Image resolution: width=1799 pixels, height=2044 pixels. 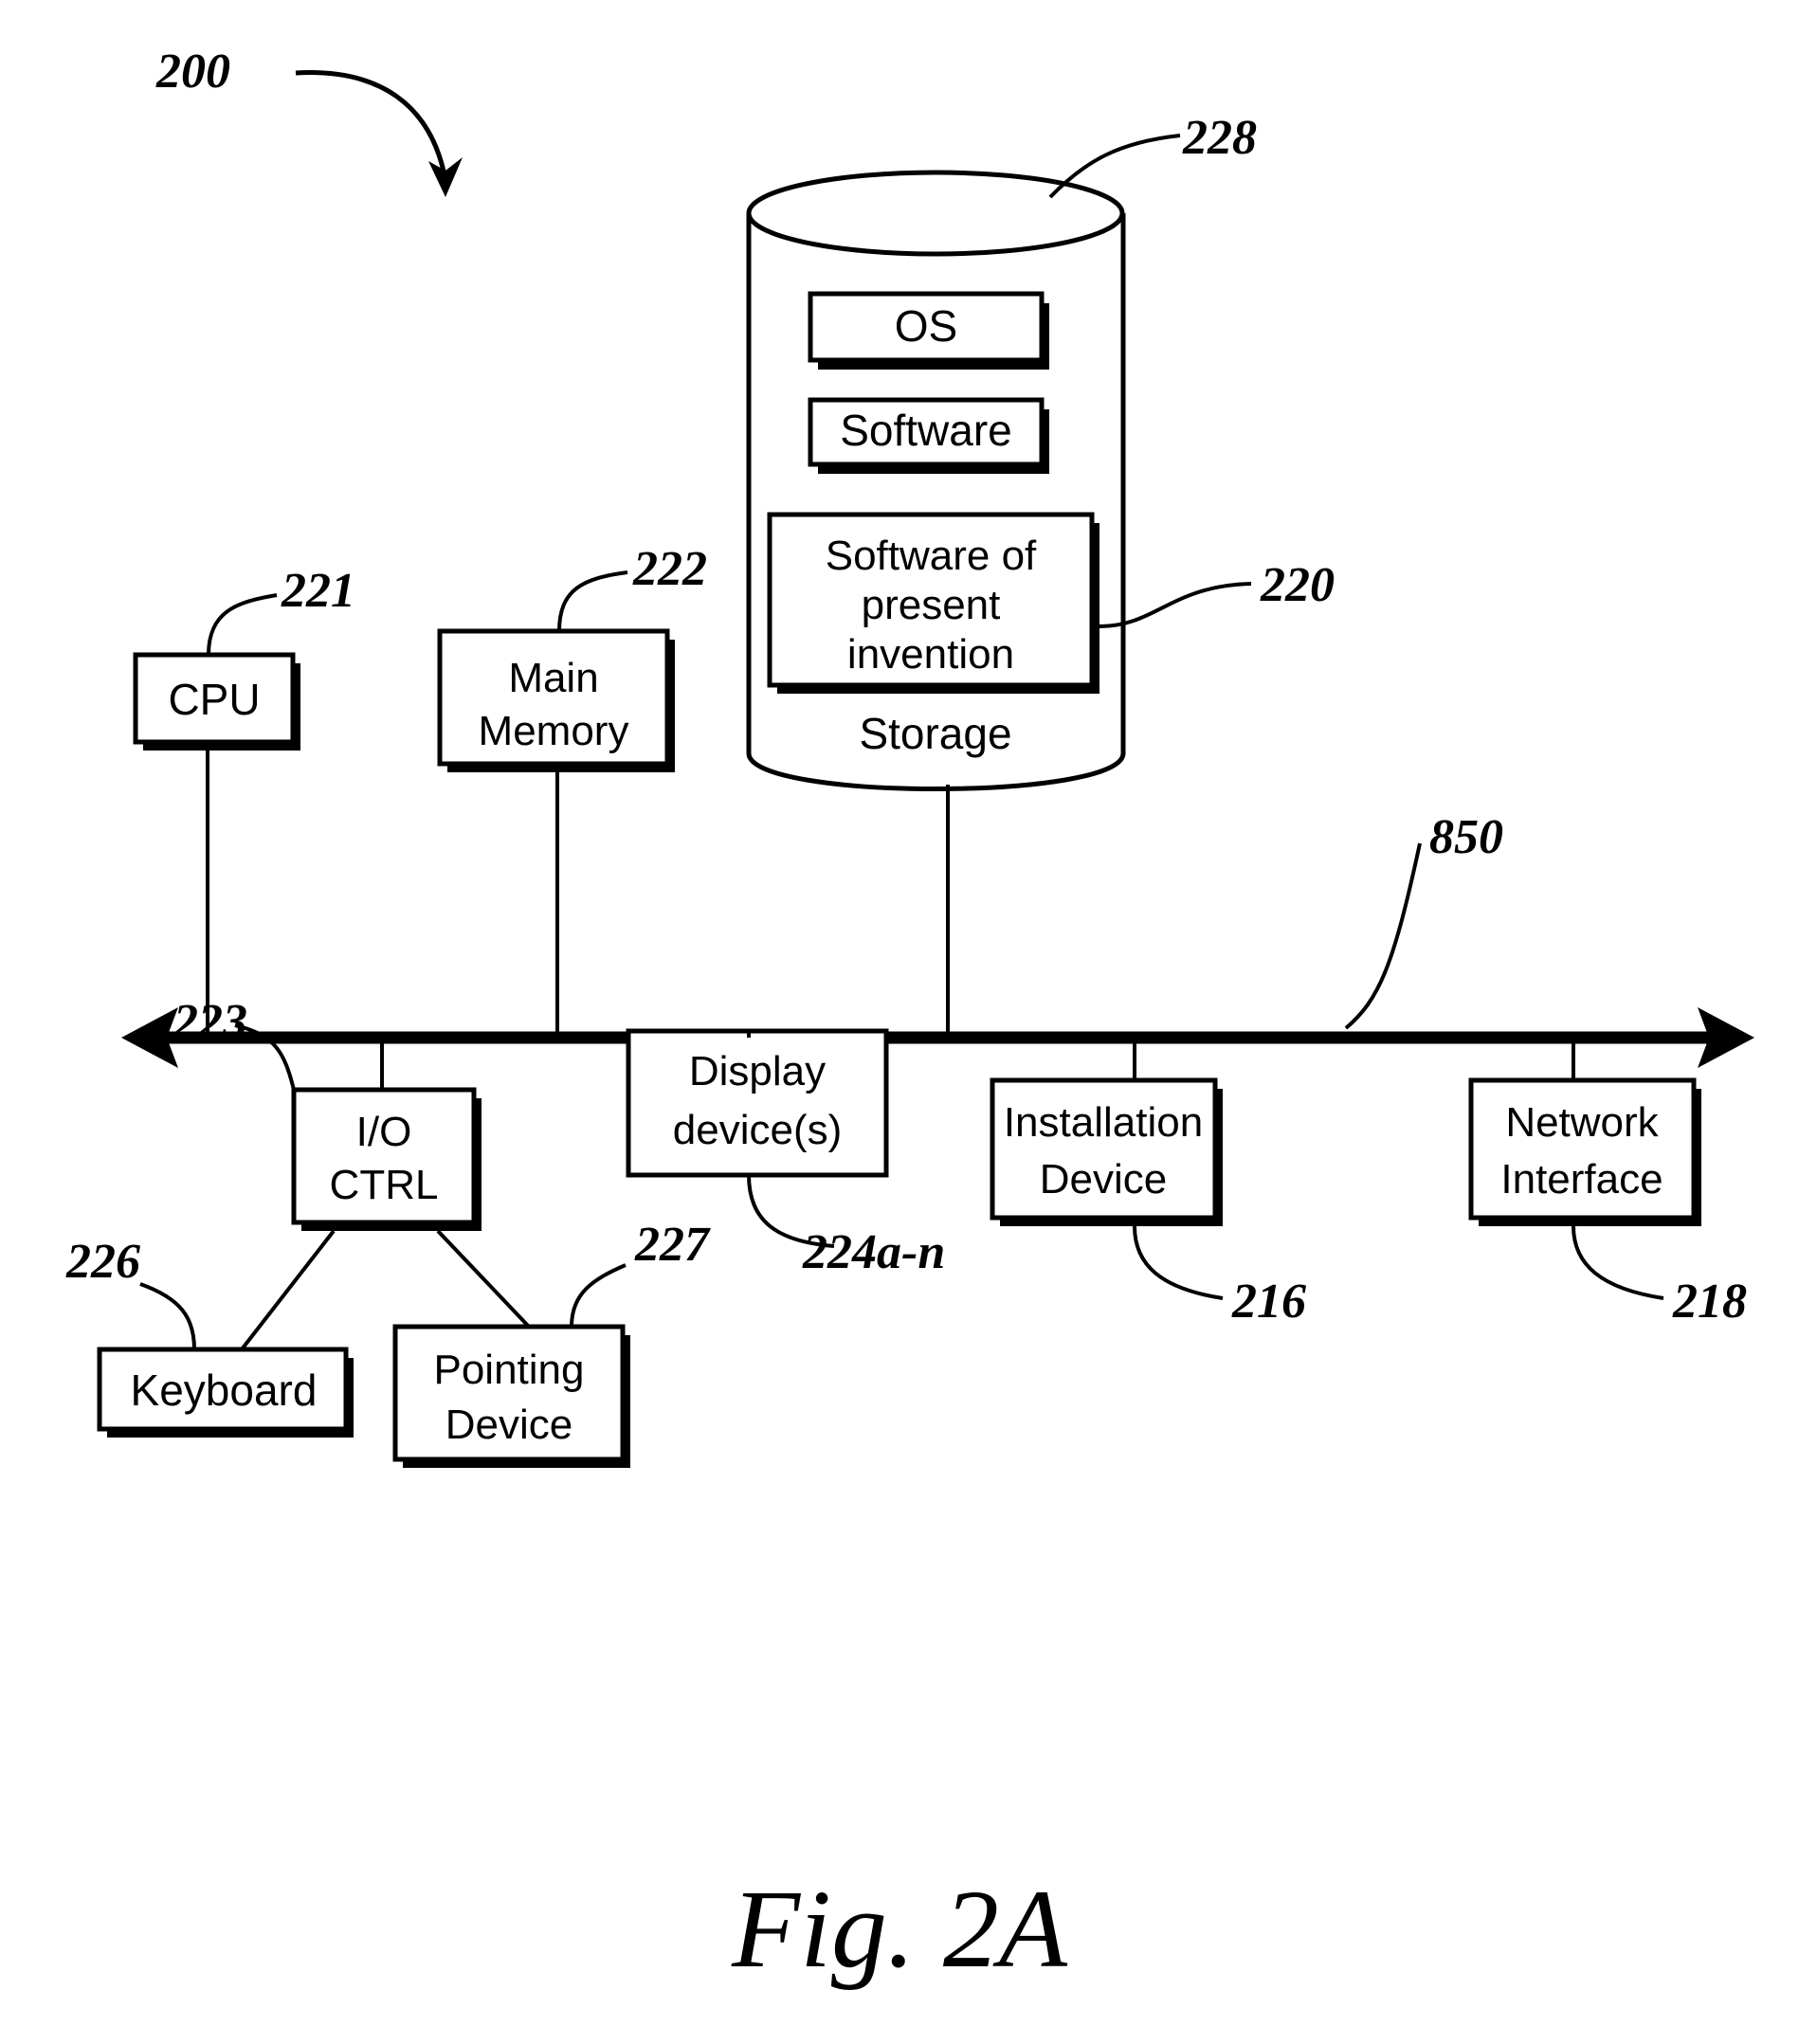 I want to click on storage-item-invention-label-line1: Software of, so click(x=931, y=556).